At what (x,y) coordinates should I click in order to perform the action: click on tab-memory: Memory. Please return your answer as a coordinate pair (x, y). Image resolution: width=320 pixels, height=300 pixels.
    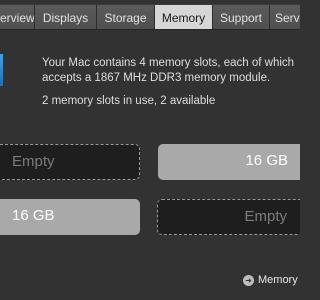
    Looking at the image, I should click on (184, 17).